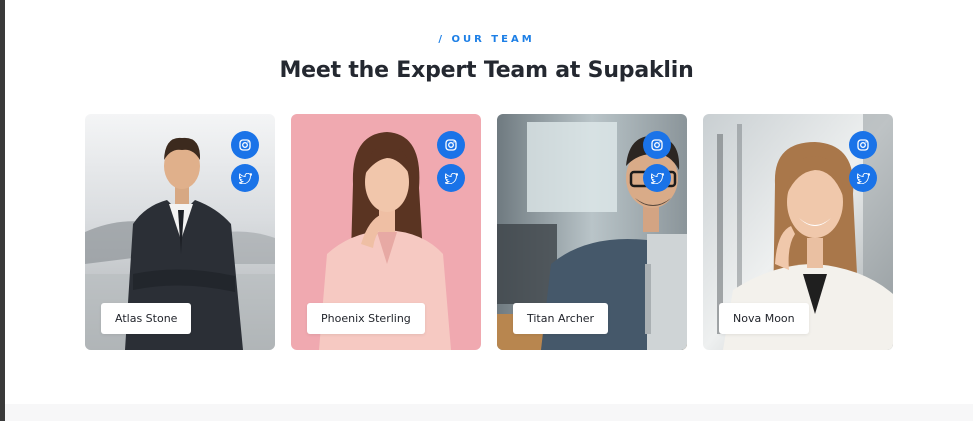 The height and width of the screenshot is (421, 973). What do you see at coordinates (592, 232) in the screenshot?
I see `team-card-titan-archer: Titan Archer` at bounding box center [592, 232].